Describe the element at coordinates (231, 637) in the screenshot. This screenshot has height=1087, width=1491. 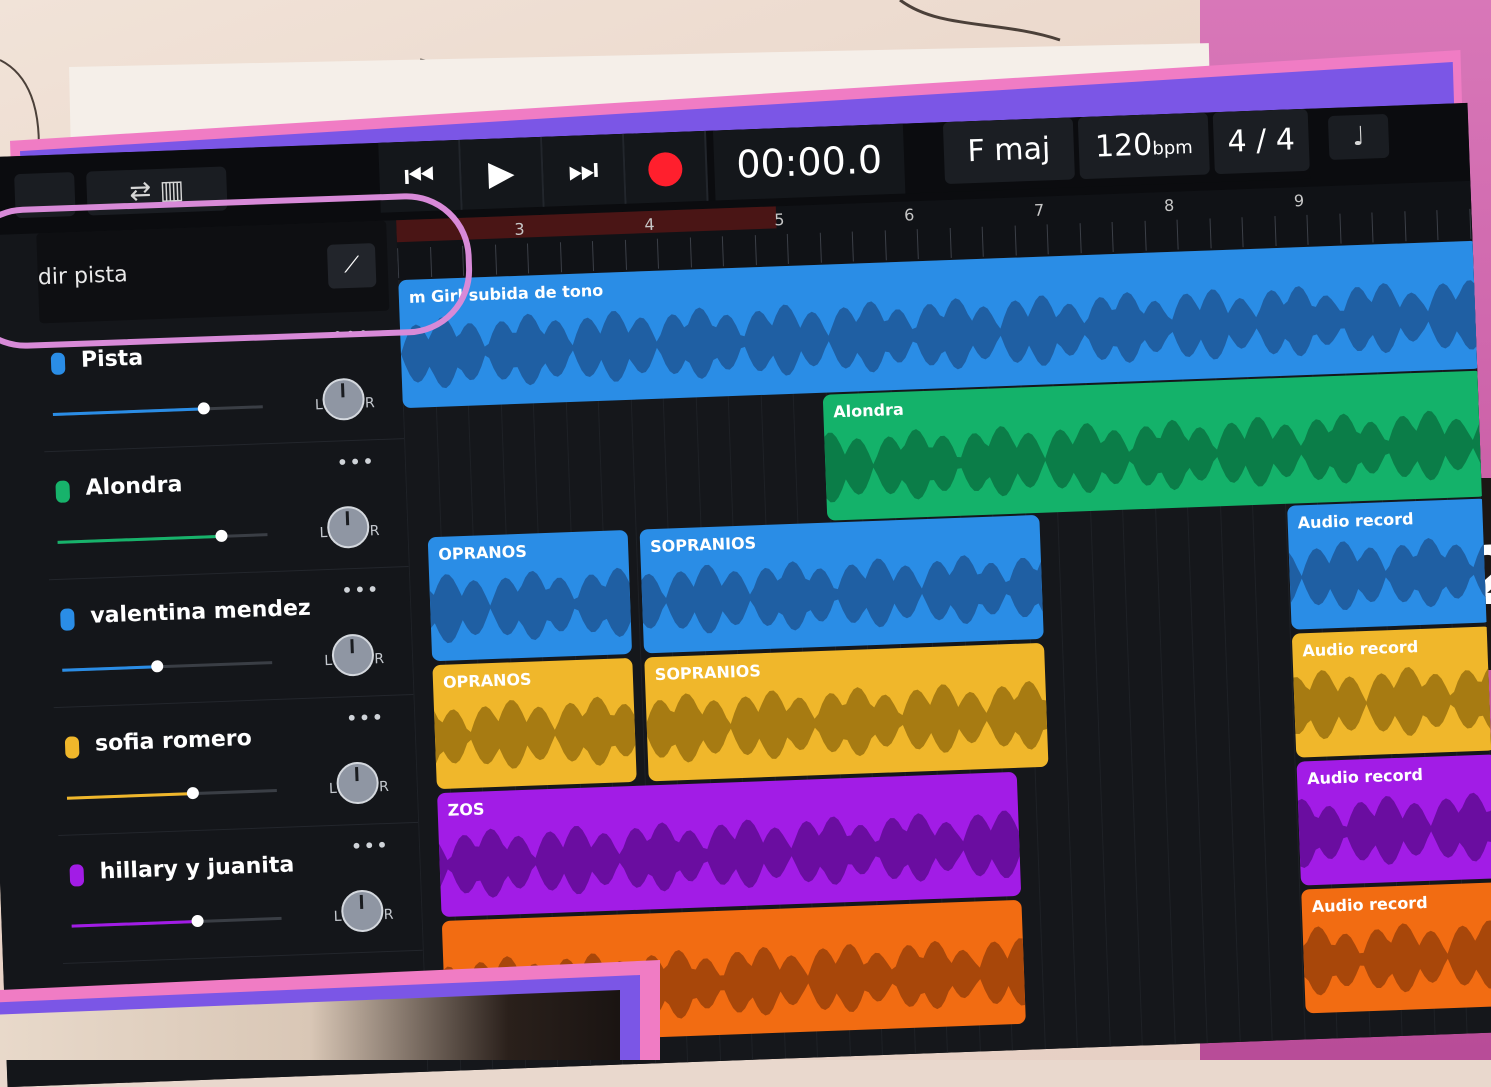
I see `track-header: valentina mendez ••• L R` at that location.